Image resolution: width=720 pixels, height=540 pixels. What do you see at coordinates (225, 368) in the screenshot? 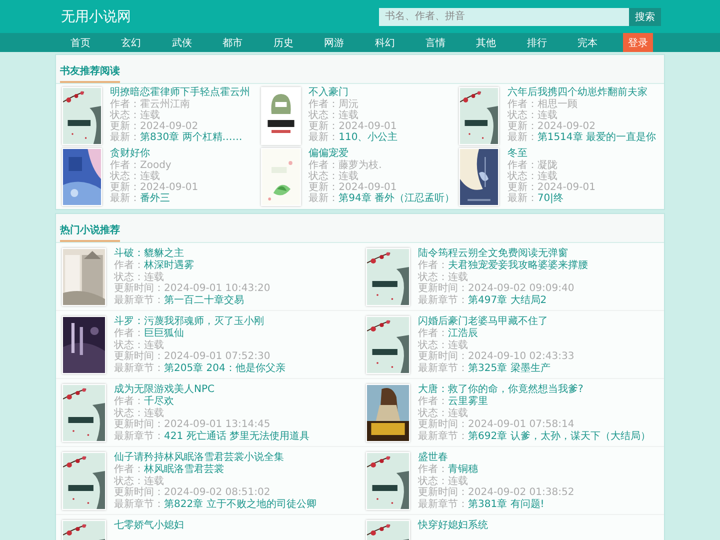
I see `info-link: 第205章 204：他是你父亲` at bounding box center [225, 368].